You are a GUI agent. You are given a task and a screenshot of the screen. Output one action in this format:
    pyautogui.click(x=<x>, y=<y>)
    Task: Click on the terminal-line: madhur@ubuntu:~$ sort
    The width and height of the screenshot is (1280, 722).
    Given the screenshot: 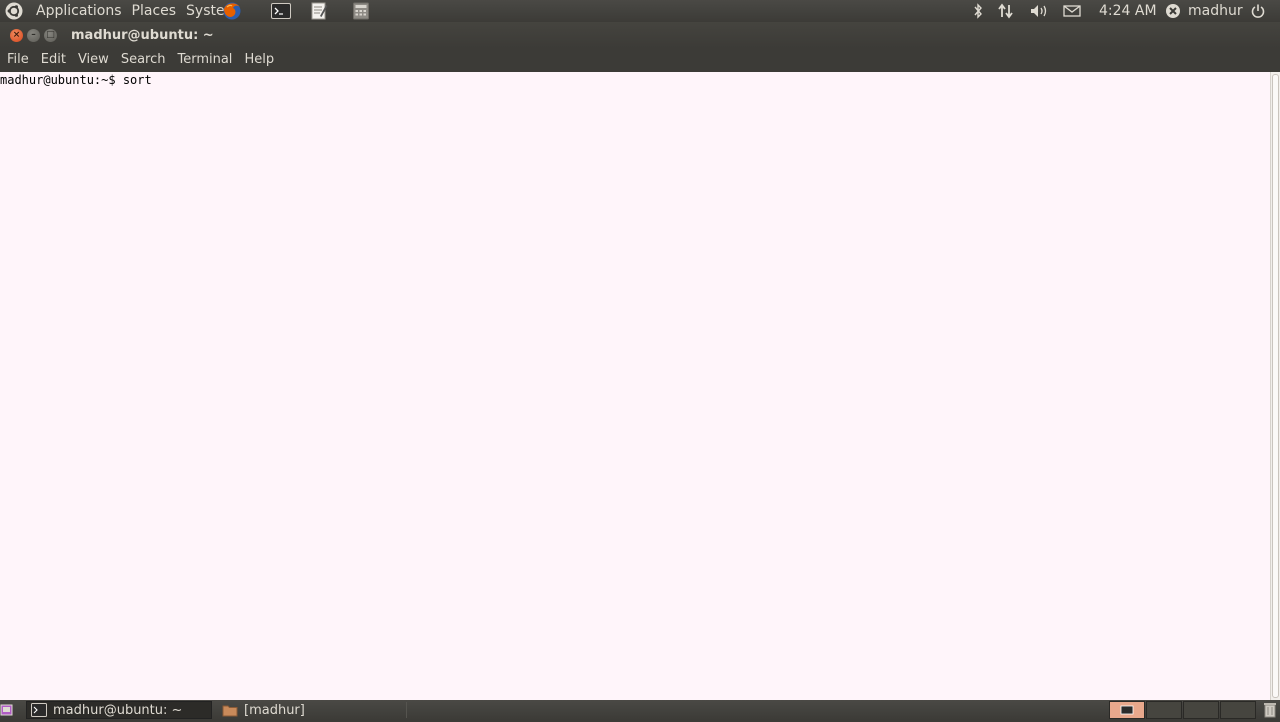 What is the action you would take?
    pyautogui.click(x=76, y=80)
    